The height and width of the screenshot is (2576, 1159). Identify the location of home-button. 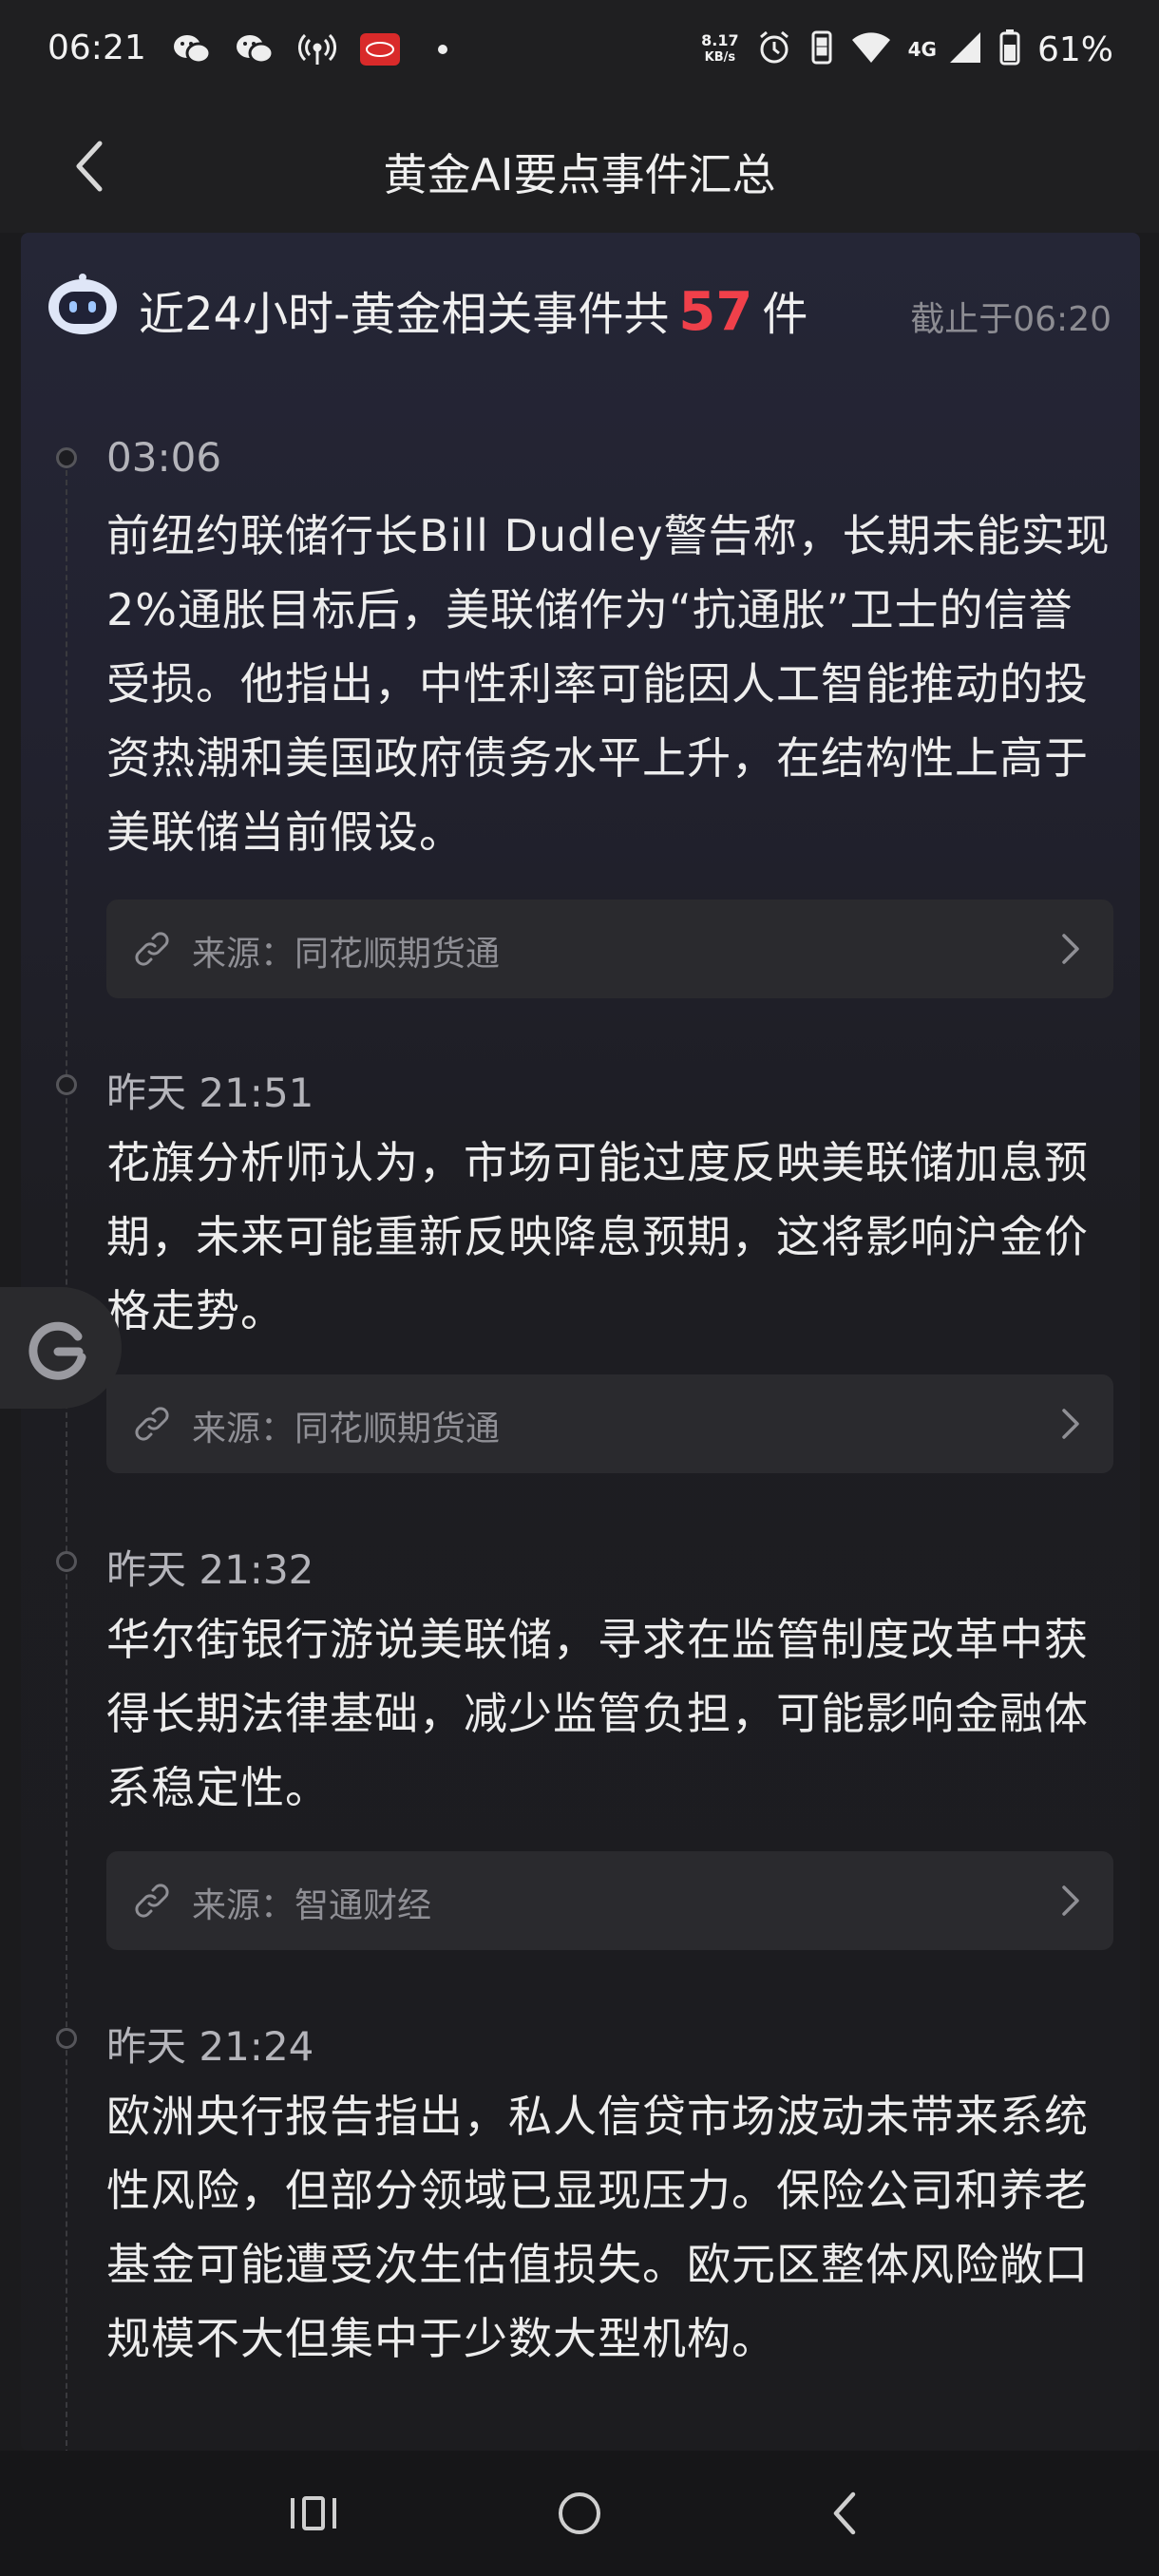
(579, 2513).